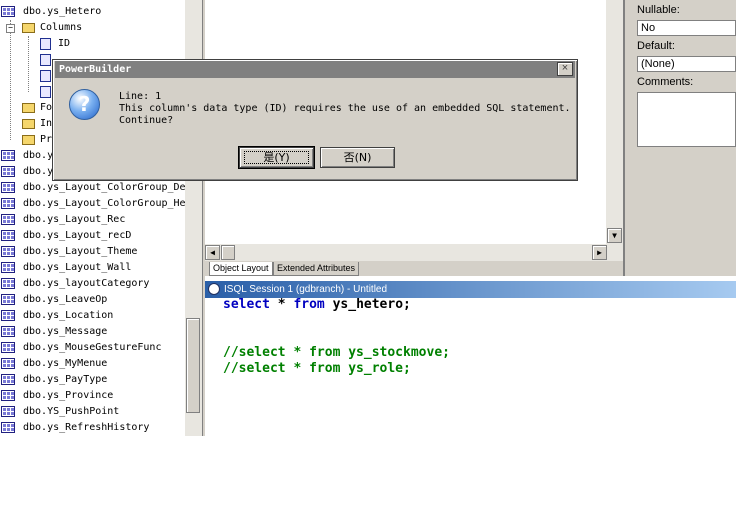 This screenshot has height=512, width=736. What do you see at coordinates (665, 82) in the screenshot?
I see `comments-label: Comments:` at bounding box center [665, 82].